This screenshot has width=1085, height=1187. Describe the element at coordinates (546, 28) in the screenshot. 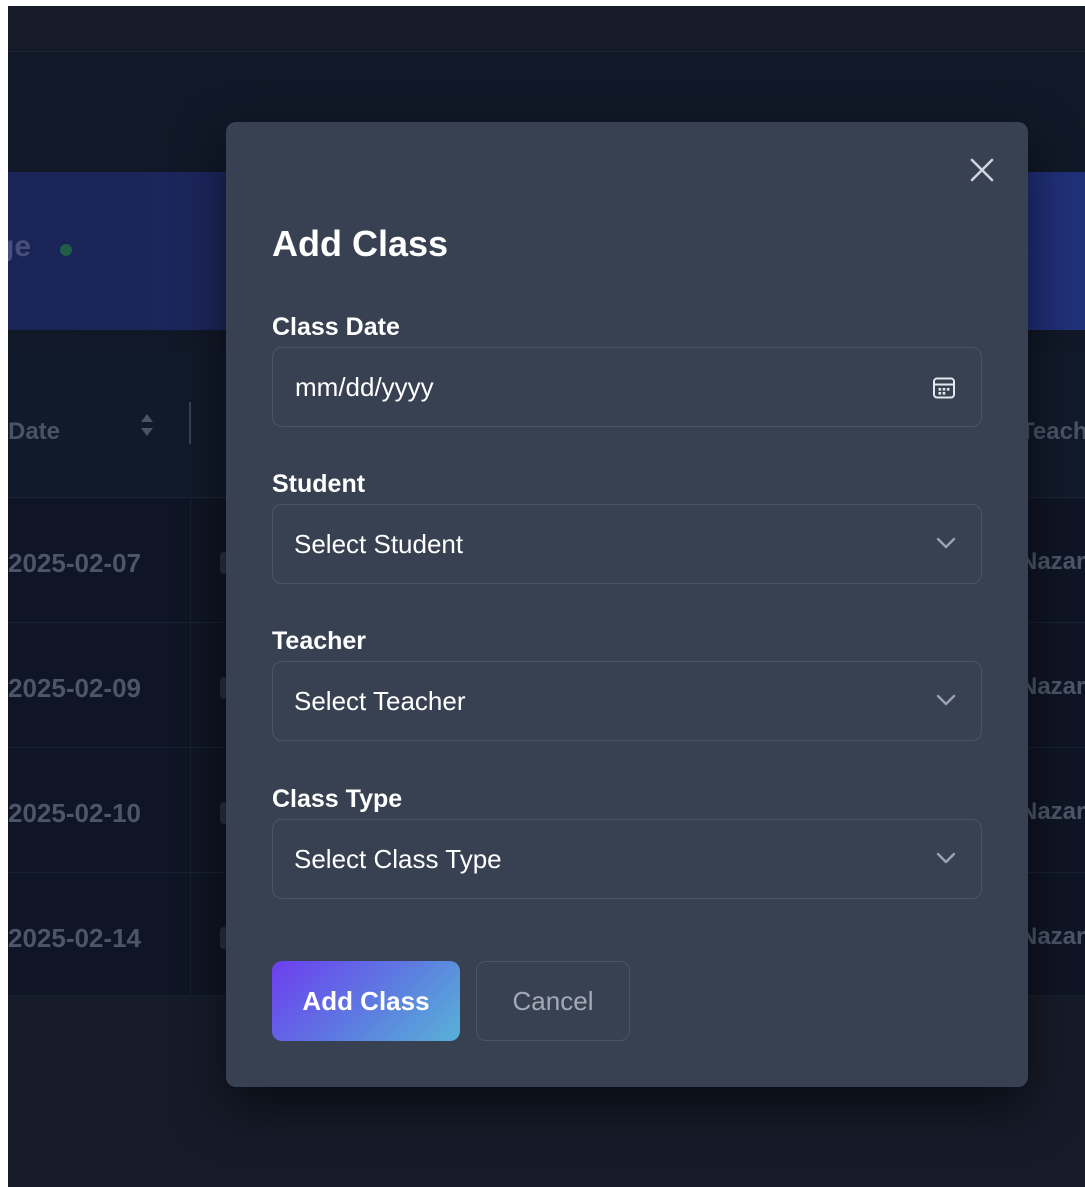

I see `top-navbar` at that location.